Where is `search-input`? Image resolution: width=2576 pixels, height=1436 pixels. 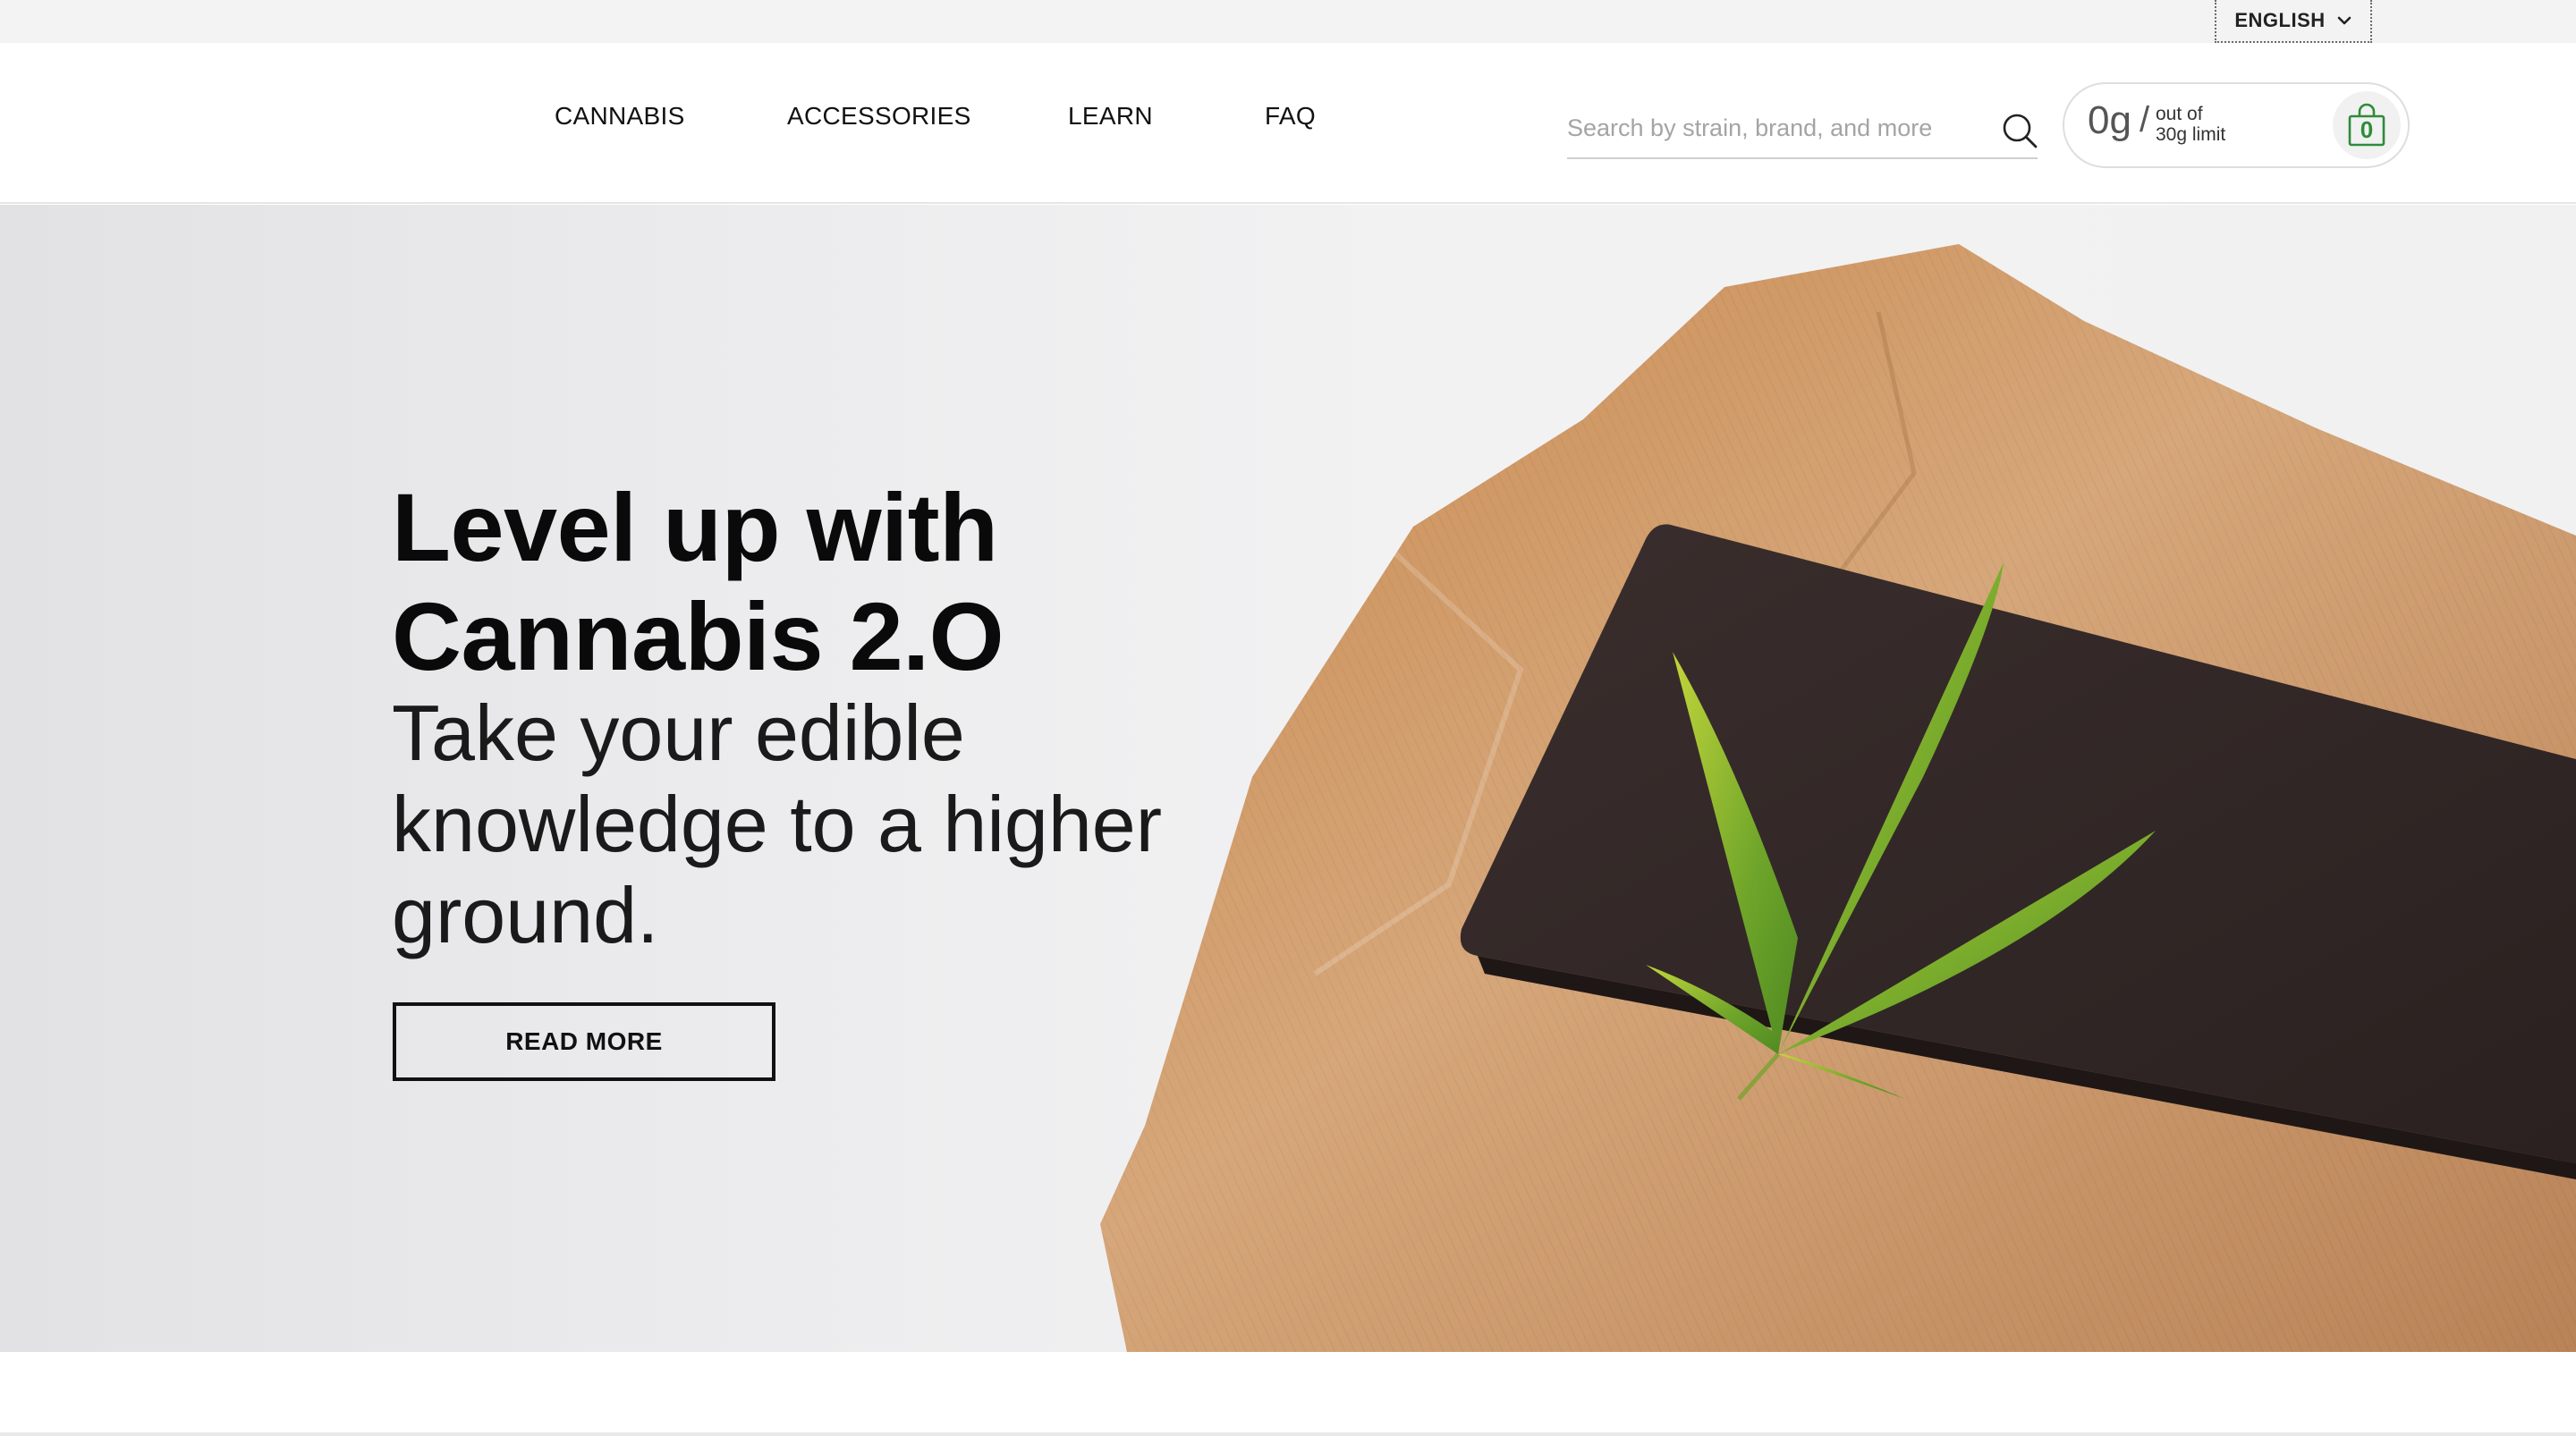 search-input is located at coordinates (1773, 128).